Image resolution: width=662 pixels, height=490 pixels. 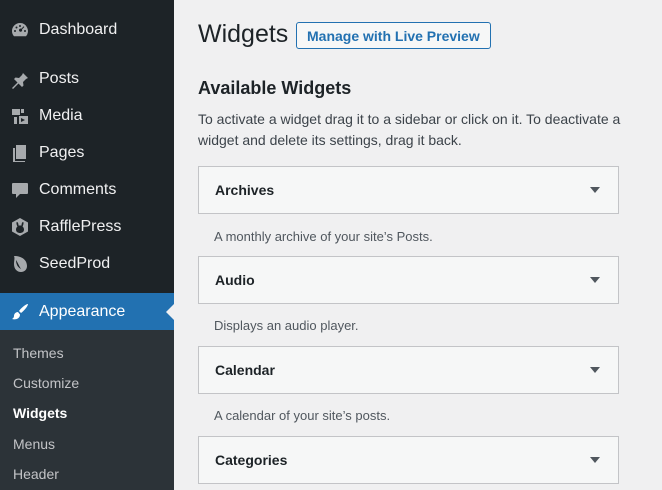 I want to click on submenu-item-themes: Themes, so click(x=38, y=353).